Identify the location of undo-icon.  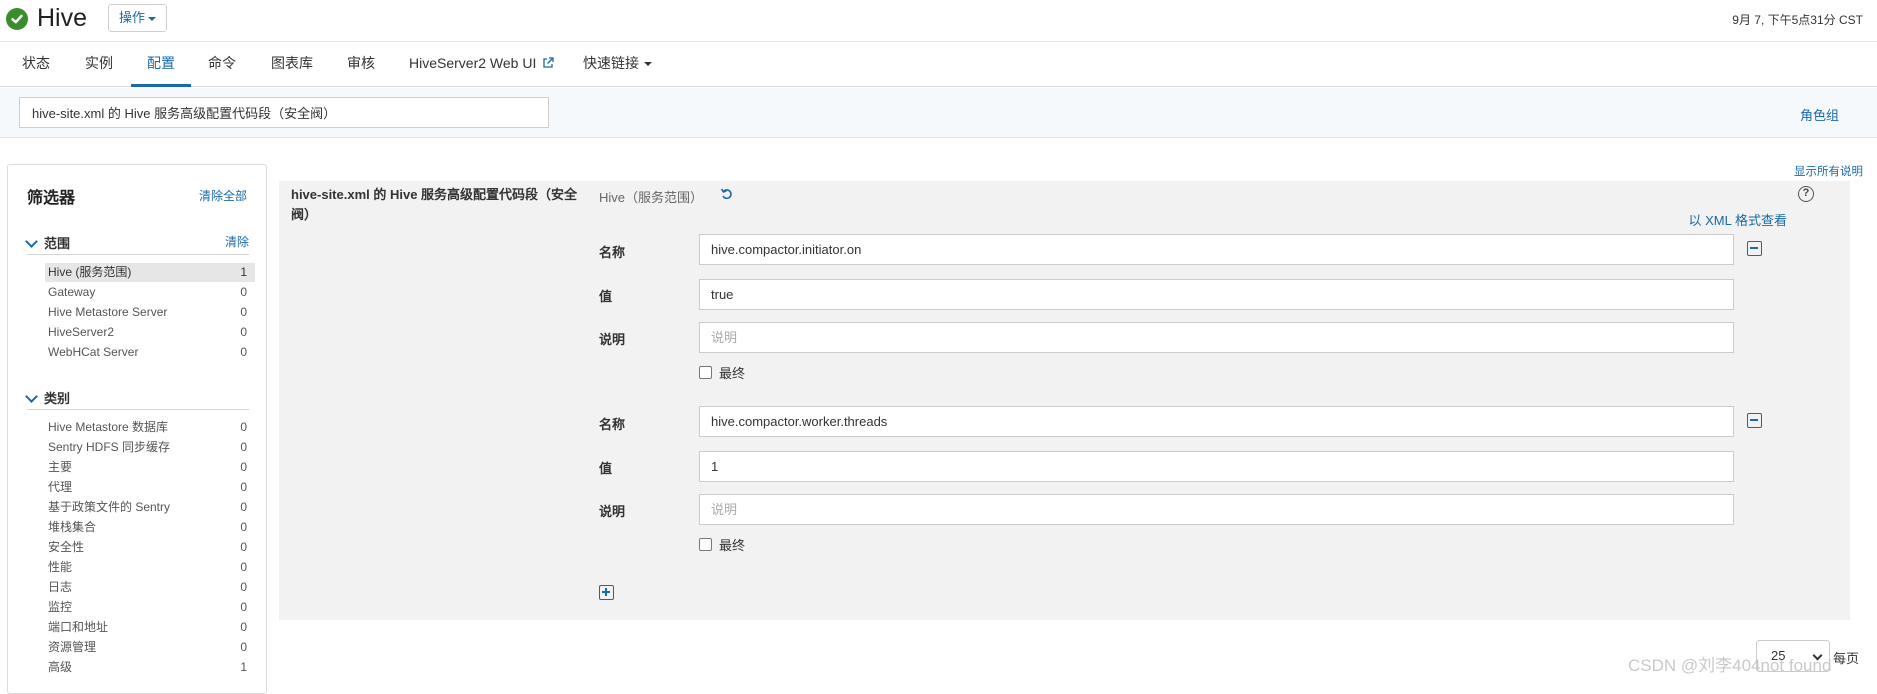
(727, 194).